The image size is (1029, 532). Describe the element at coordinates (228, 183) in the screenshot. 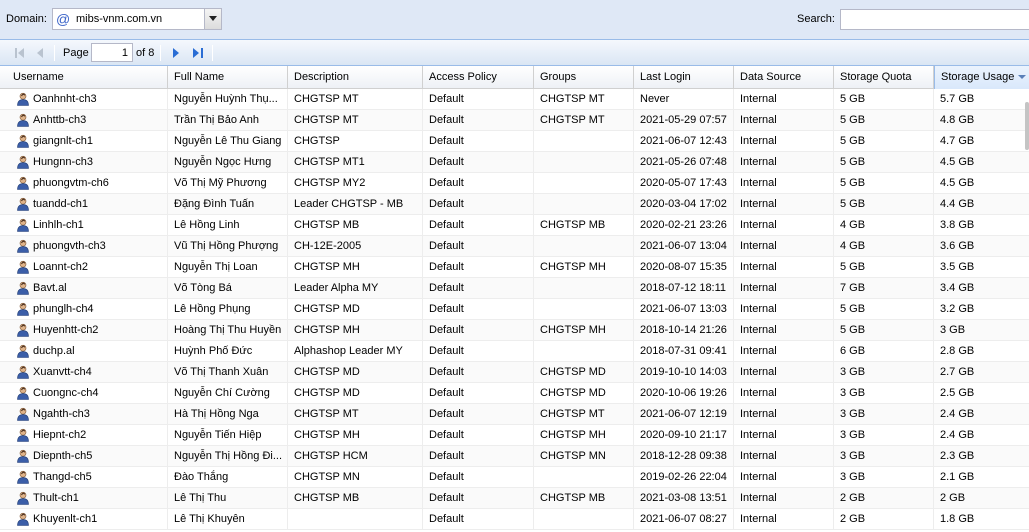

I see `cell-full-name: Võ Thị Mỹ Phương` at that location.